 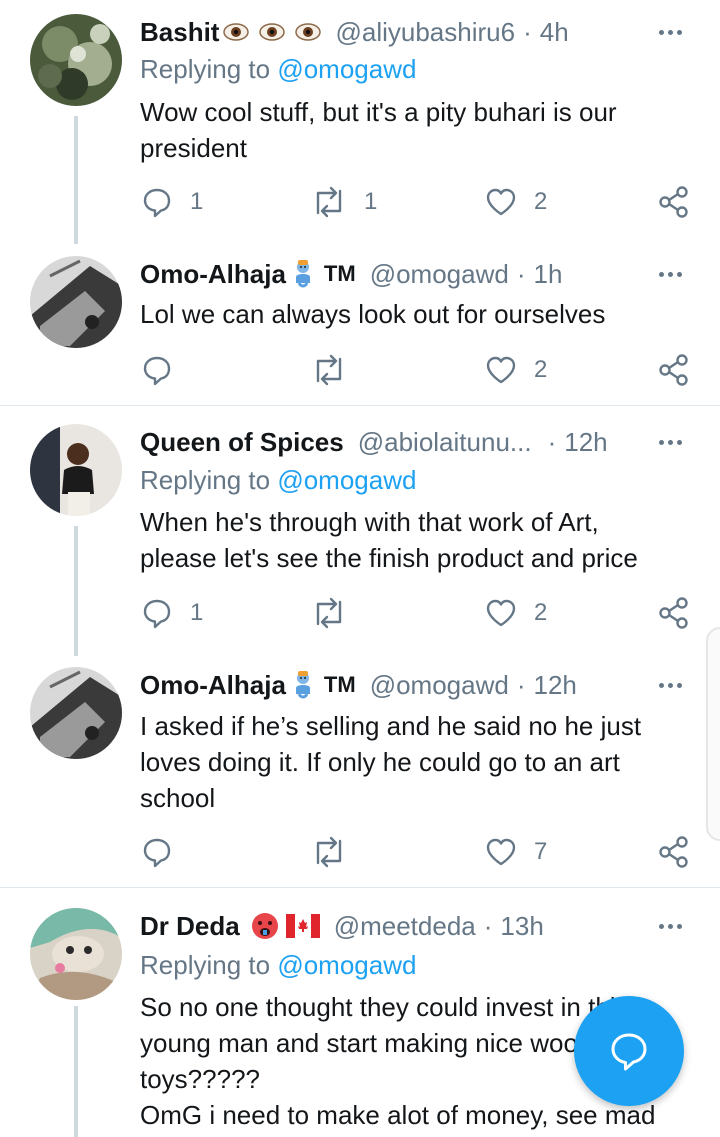 What do you see at coordinates (373, 314) in the screenshot?
I see `tweet-text: Lol we can always look out for ourselves` at bounding box center [373, 314].